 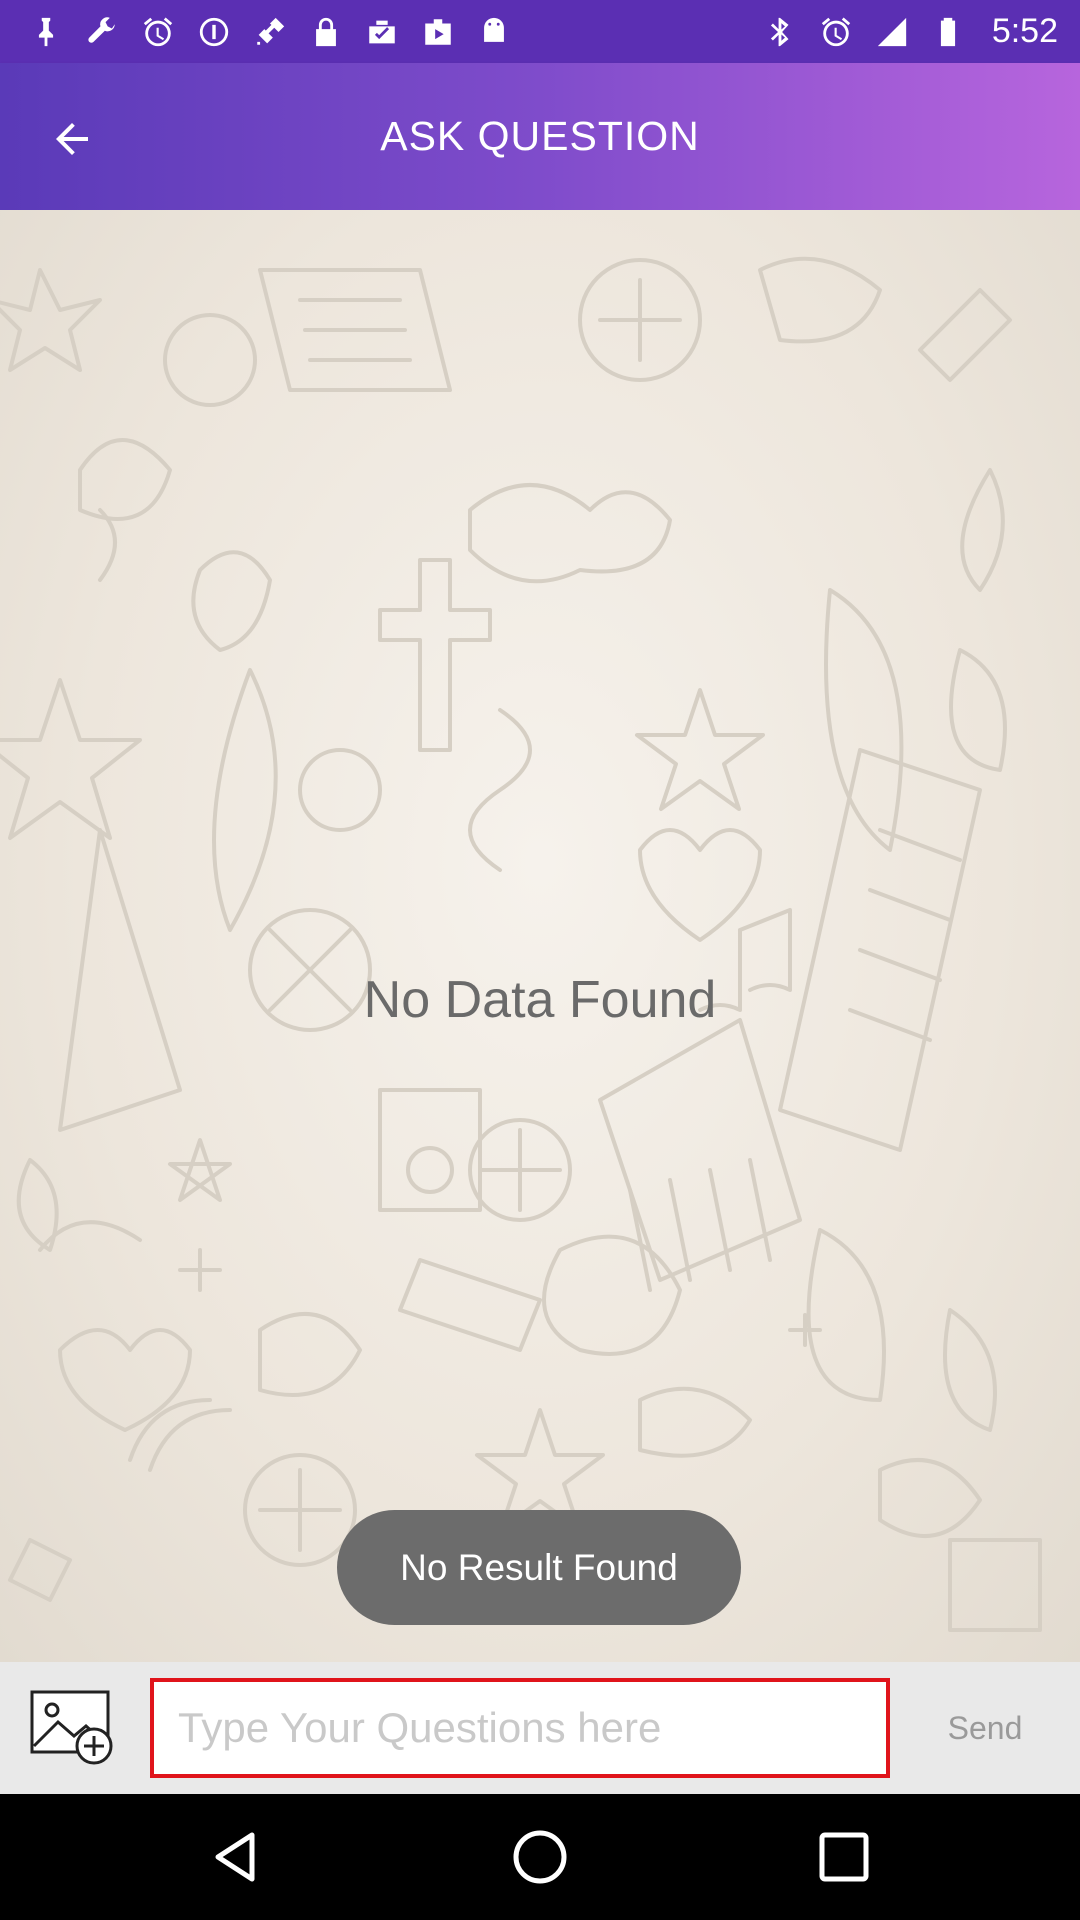 I want to click on message-composer: Send, so click(x=540, y=1728).